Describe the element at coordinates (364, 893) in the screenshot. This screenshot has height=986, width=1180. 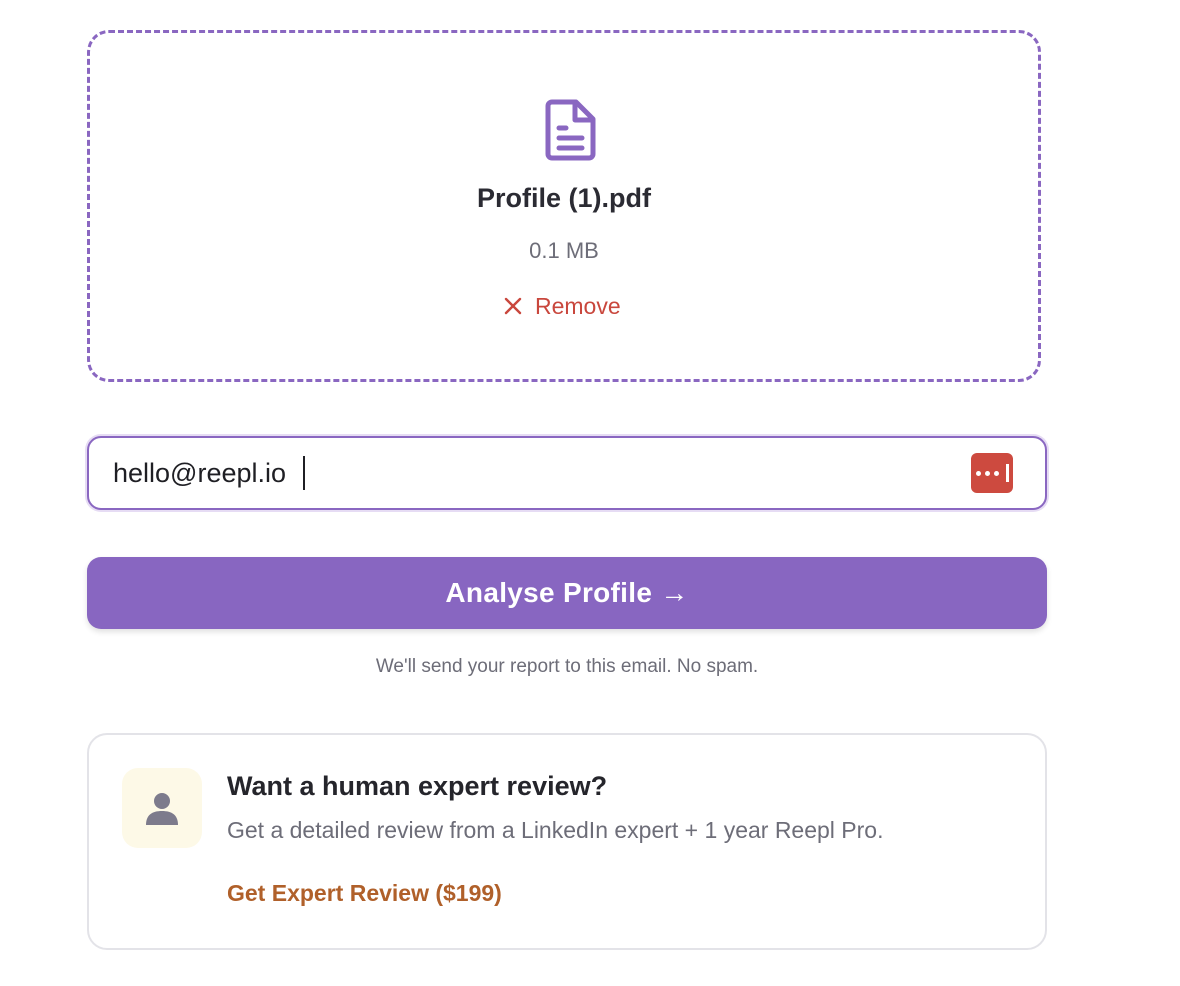
I see `get-expert-review-link: Get Expert Review ($199)` at that location.